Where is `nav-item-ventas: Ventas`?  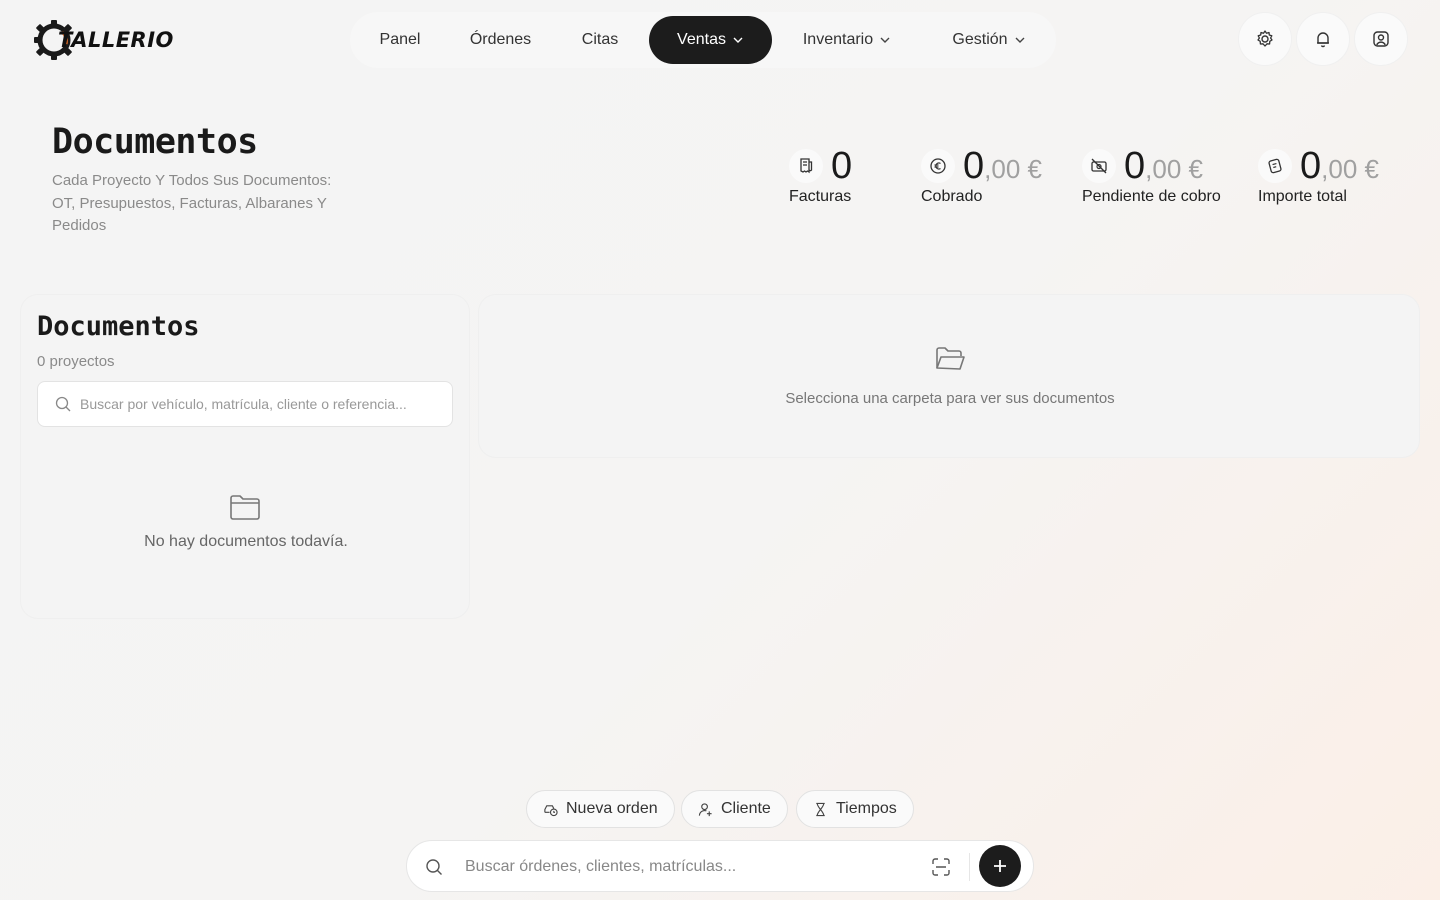 nav-item-ventas: Ventas is located at coordinates (710, 40).